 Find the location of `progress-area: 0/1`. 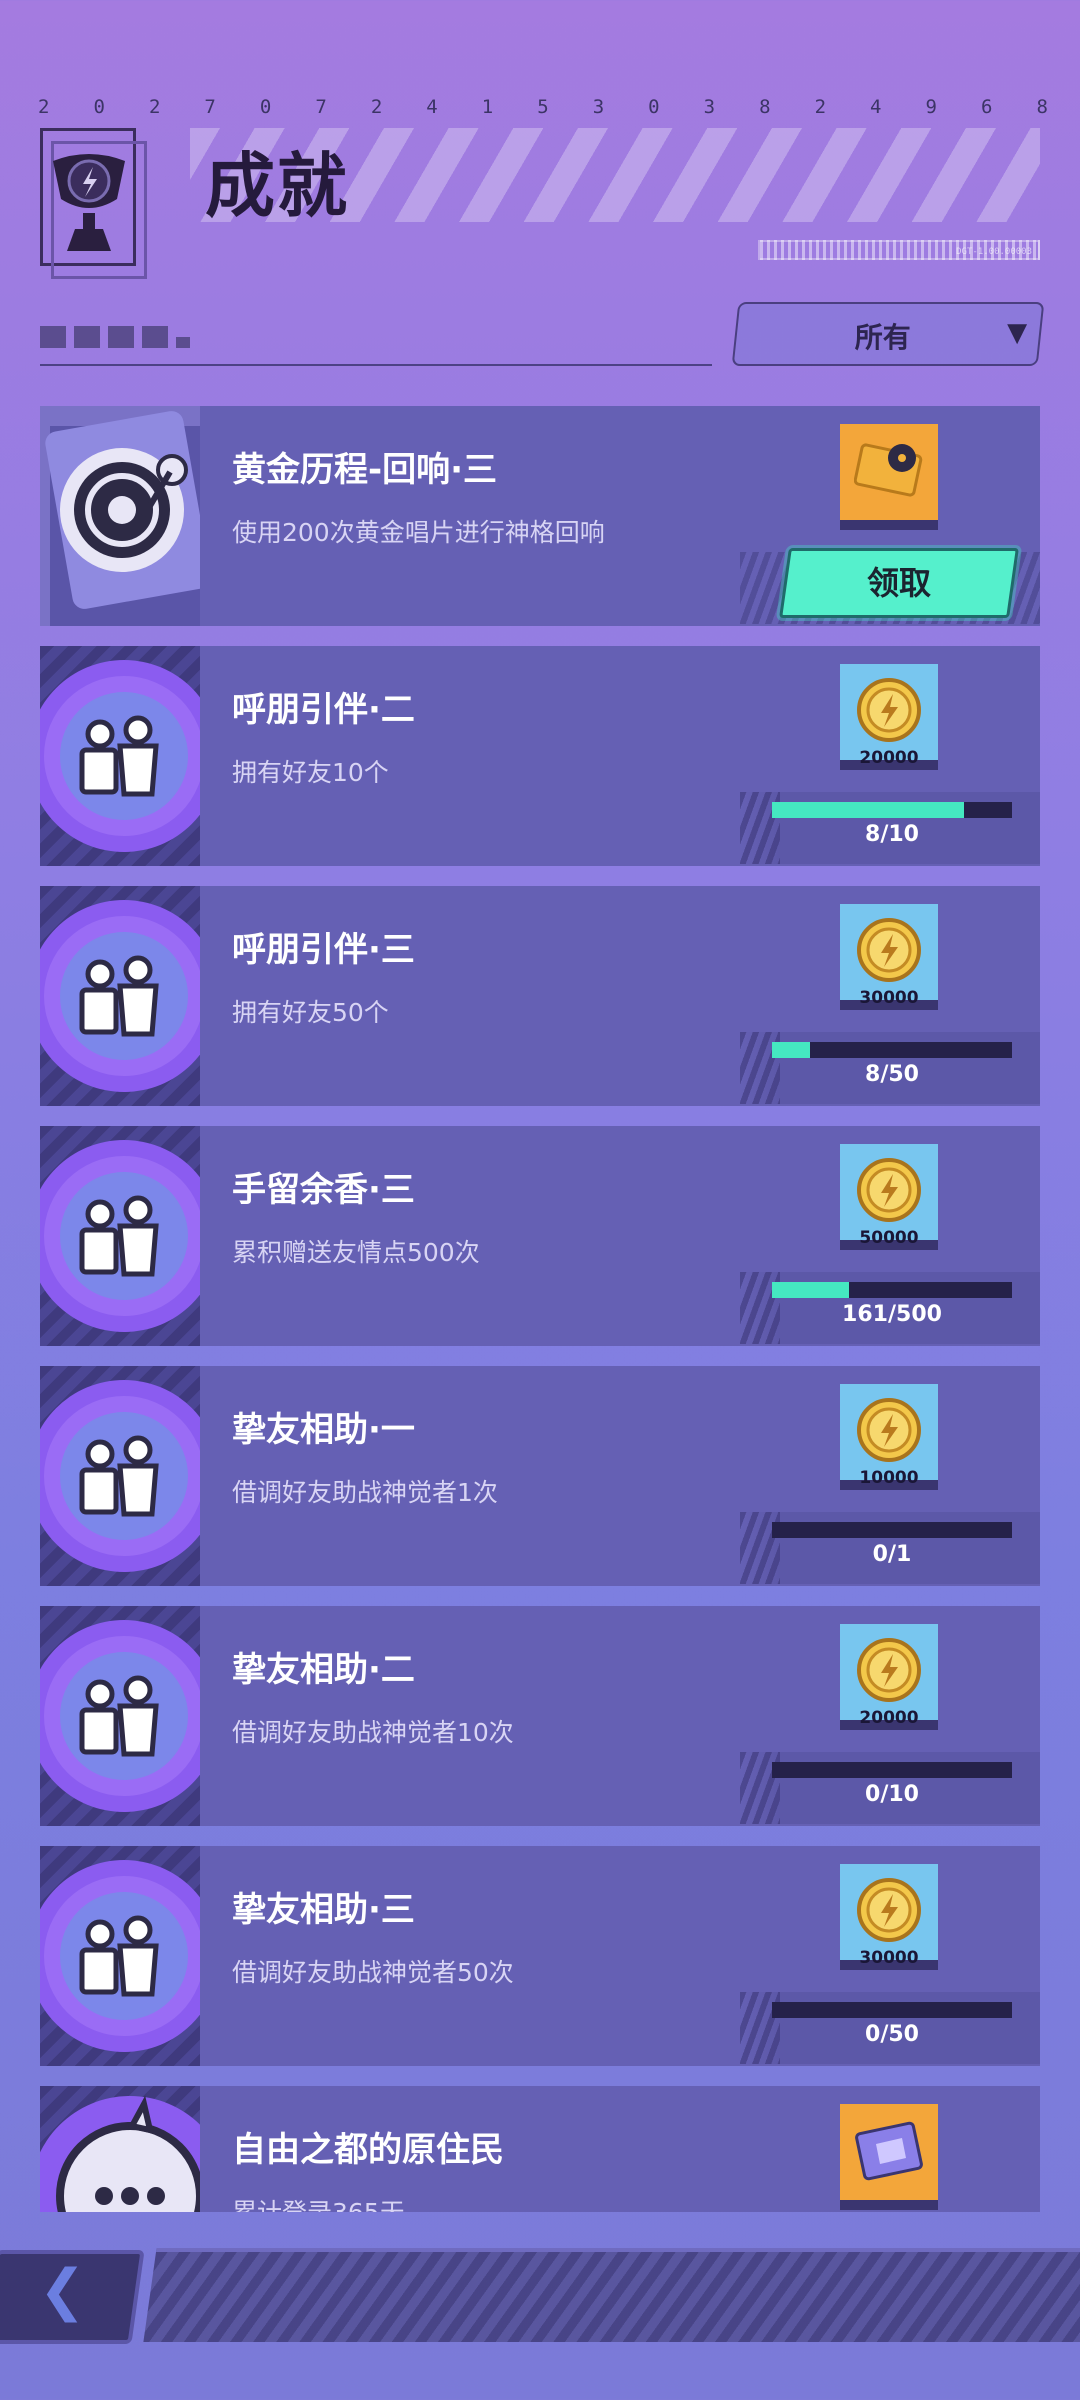

progress-area: 0/1 is located at coordinates (890, 1548).